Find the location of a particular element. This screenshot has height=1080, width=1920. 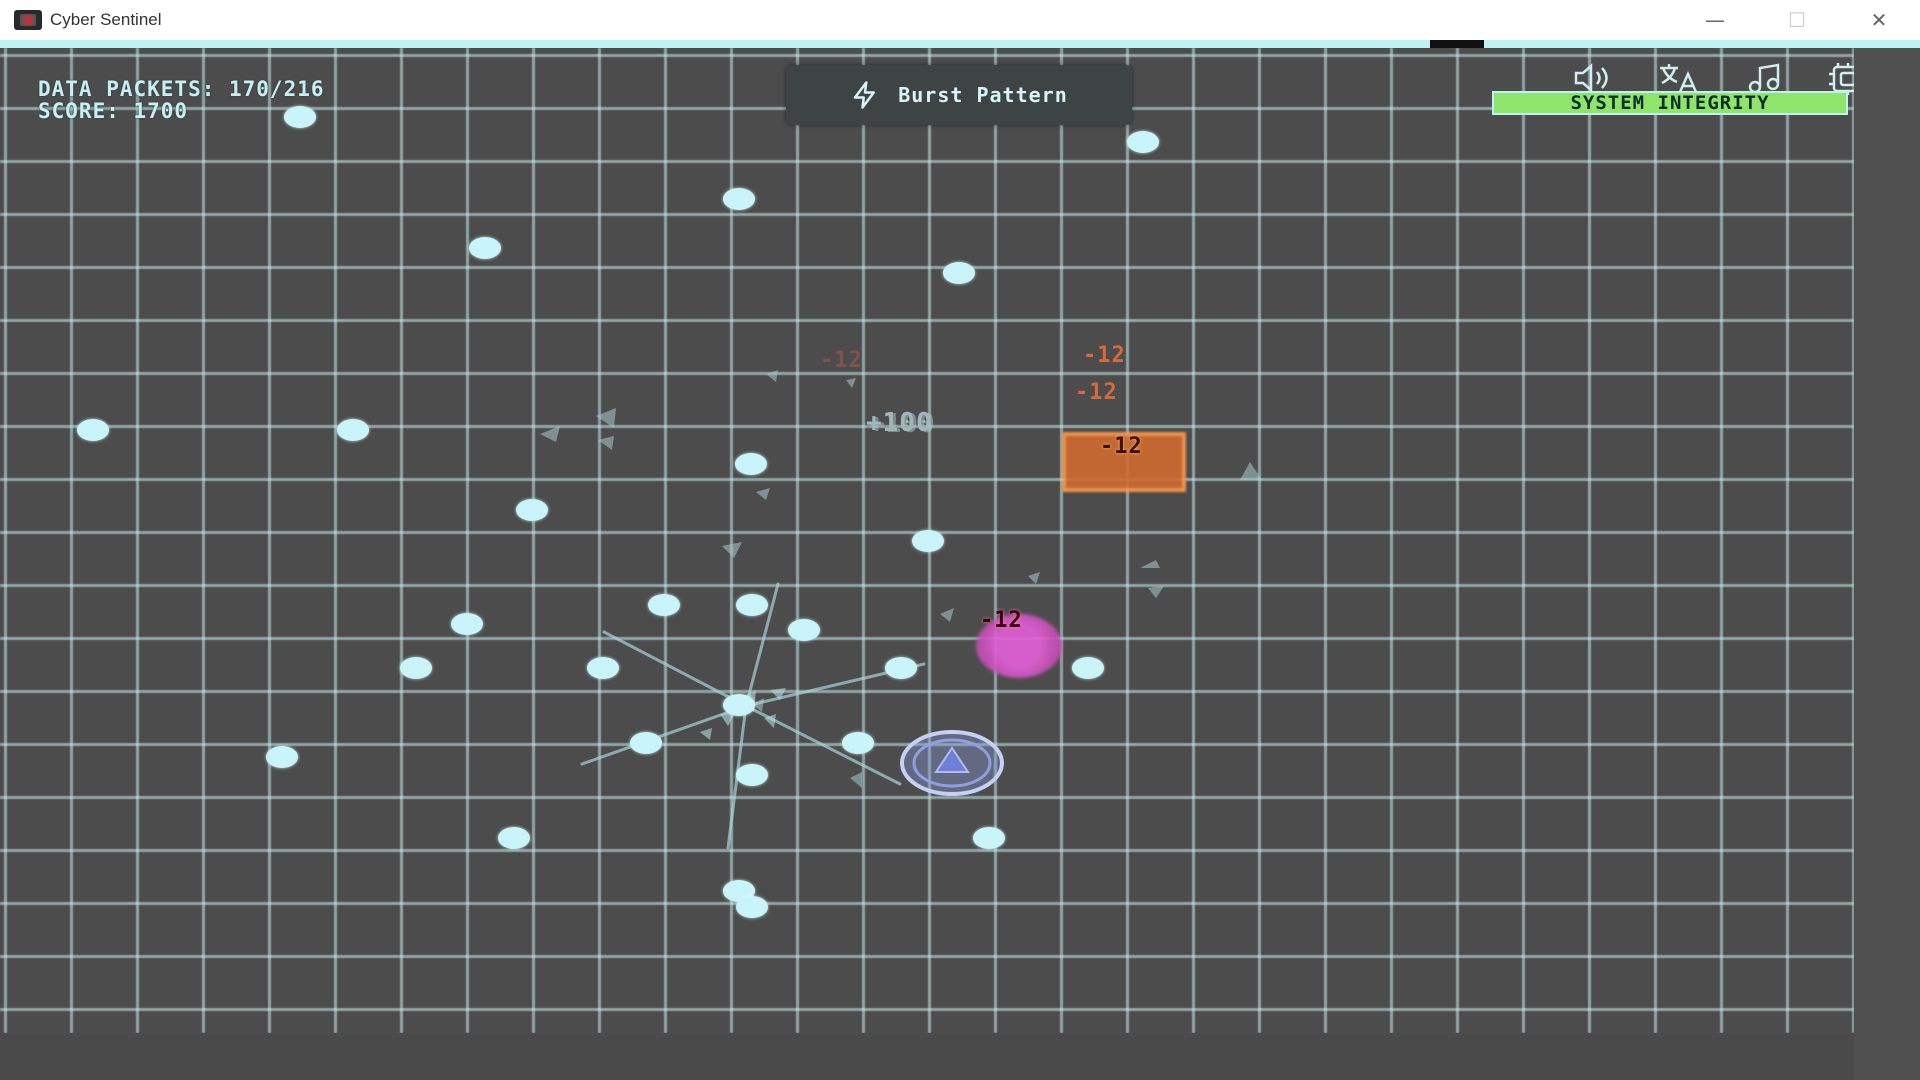

minimize-button: — is located at coordinates (1715, 20).